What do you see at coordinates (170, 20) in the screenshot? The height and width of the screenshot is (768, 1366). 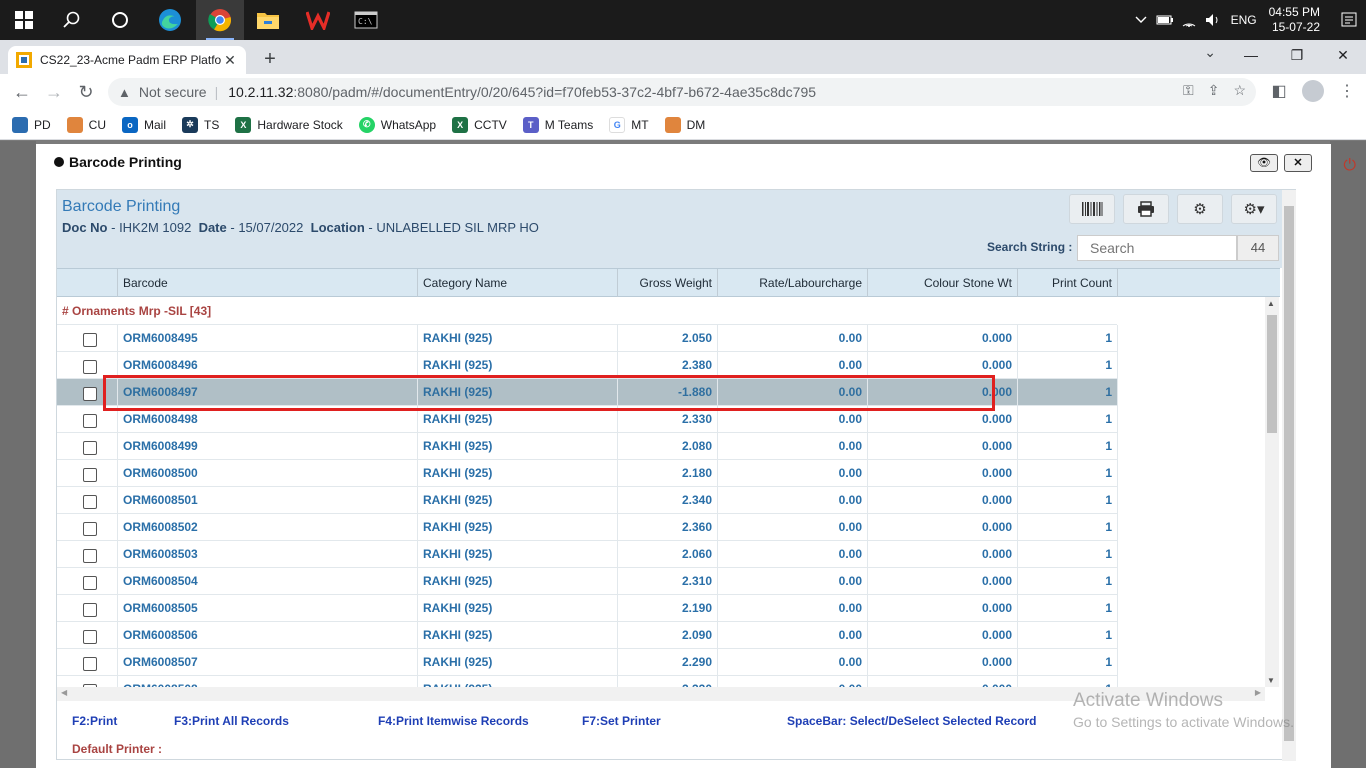 I see `edge-icon` at bounding box center [170, 20].